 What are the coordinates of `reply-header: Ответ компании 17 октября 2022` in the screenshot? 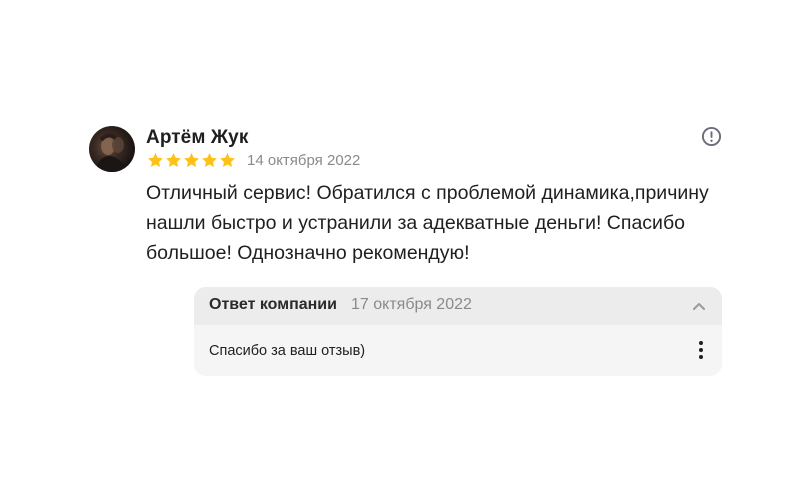 It's located at (458, 306).